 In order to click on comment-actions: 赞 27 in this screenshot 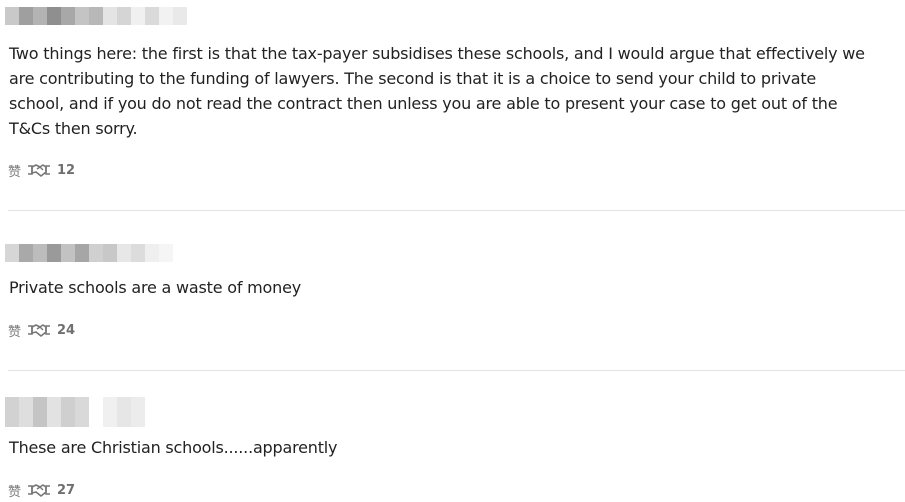, I will do `click(41, 490)`.